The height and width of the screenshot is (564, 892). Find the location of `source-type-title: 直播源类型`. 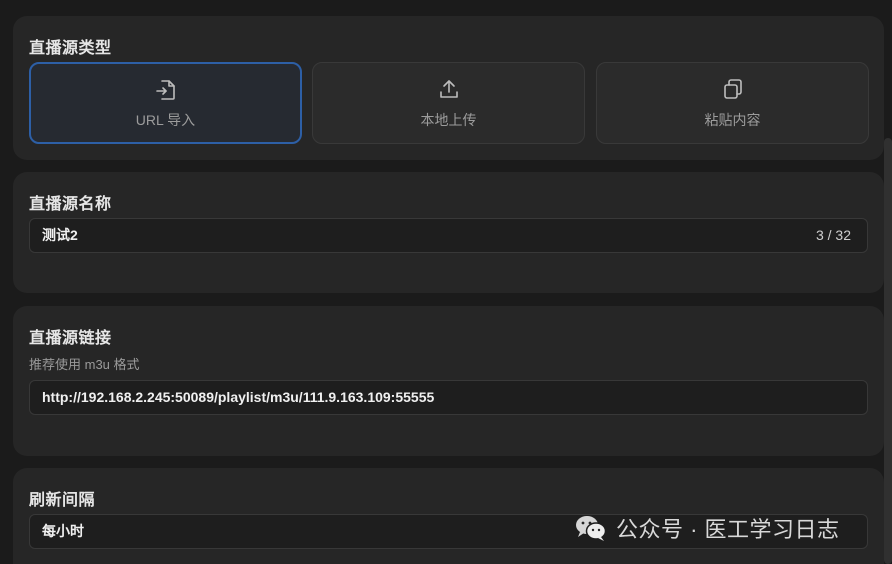

source-type-title: 直播源类型 is located at coordinates (70, 48).